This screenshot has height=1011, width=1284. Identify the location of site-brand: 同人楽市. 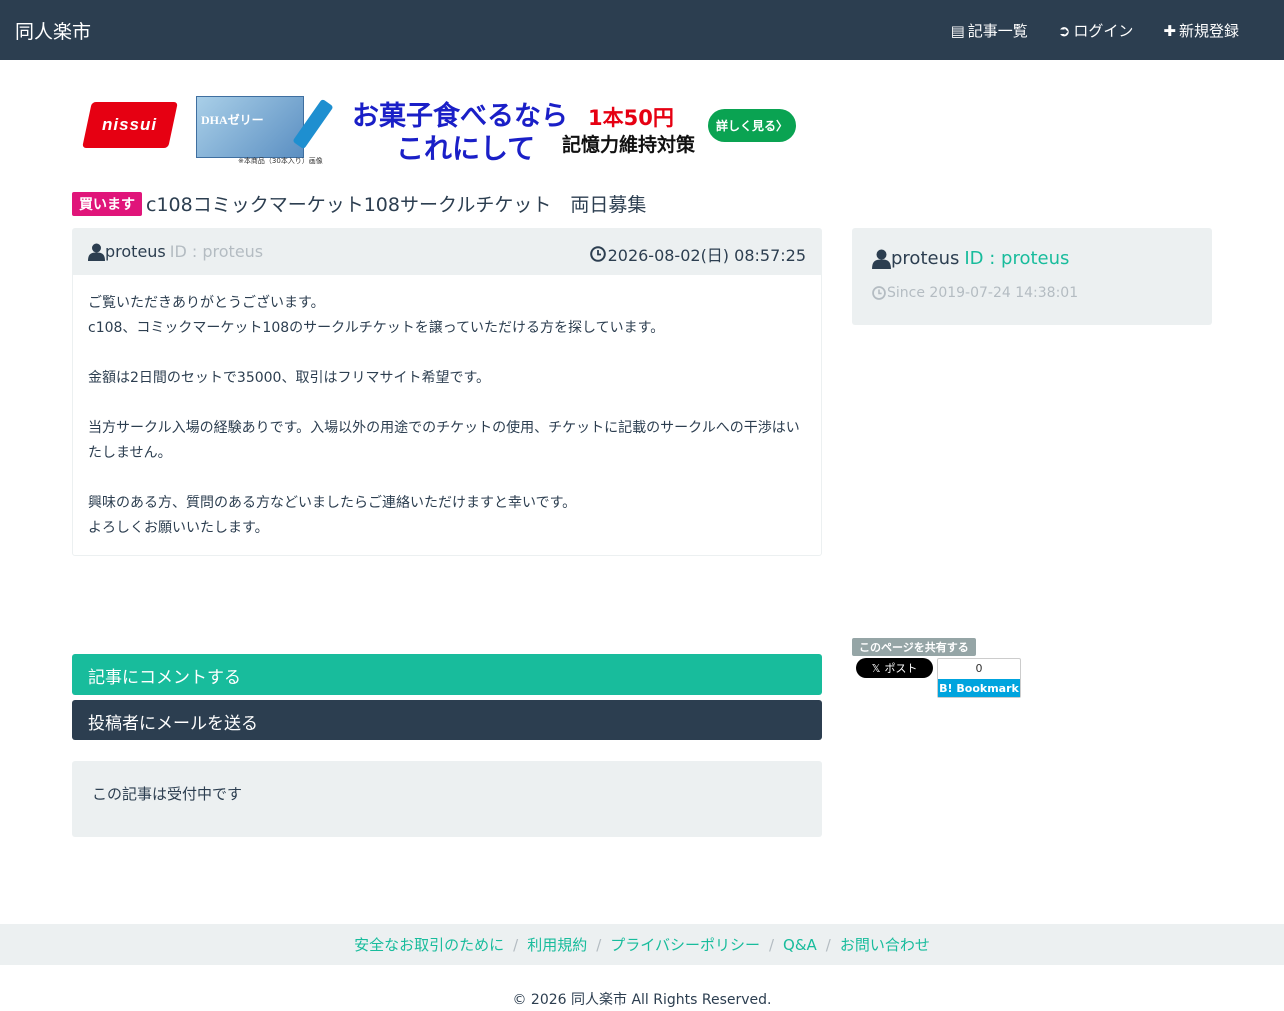
(53, 30).